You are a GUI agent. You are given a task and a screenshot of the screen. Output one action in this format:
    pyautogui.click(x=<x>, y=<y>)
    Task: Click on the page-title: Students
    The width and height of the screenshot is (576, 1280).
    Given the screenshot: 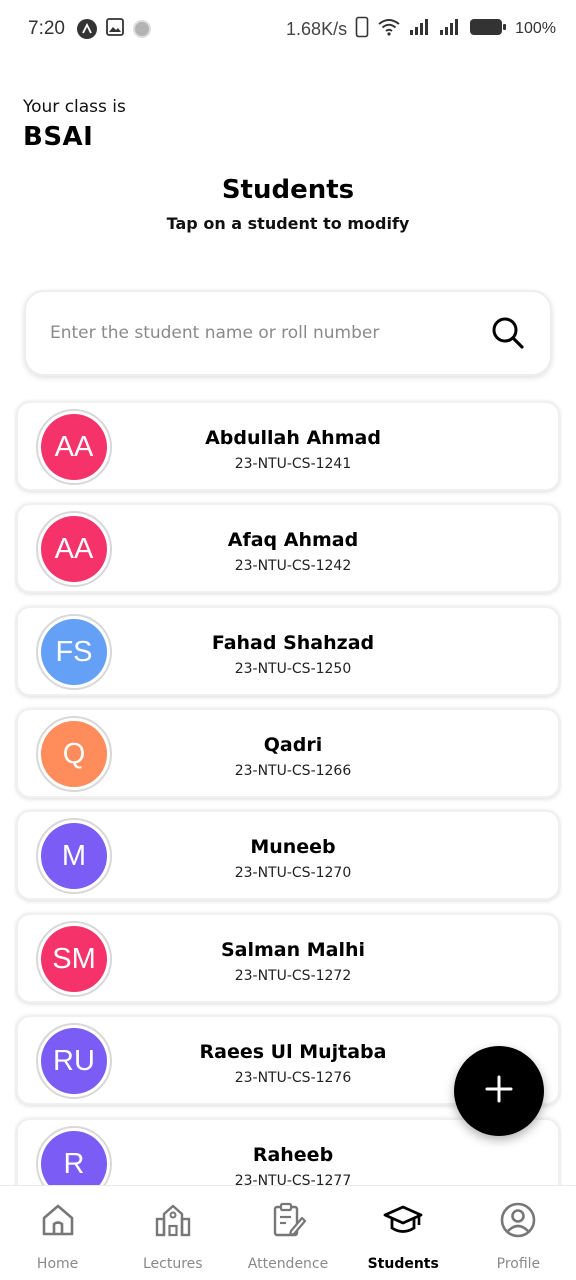 What is the action you would take?
    pyautogui.click(x=288, y=190)
    